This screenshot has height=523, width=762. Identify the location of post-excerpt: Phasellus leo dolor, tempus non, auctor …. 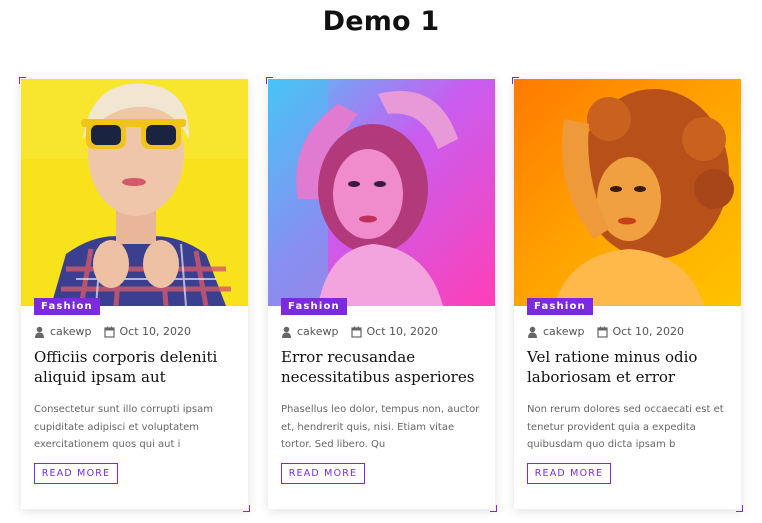
(380, 427).